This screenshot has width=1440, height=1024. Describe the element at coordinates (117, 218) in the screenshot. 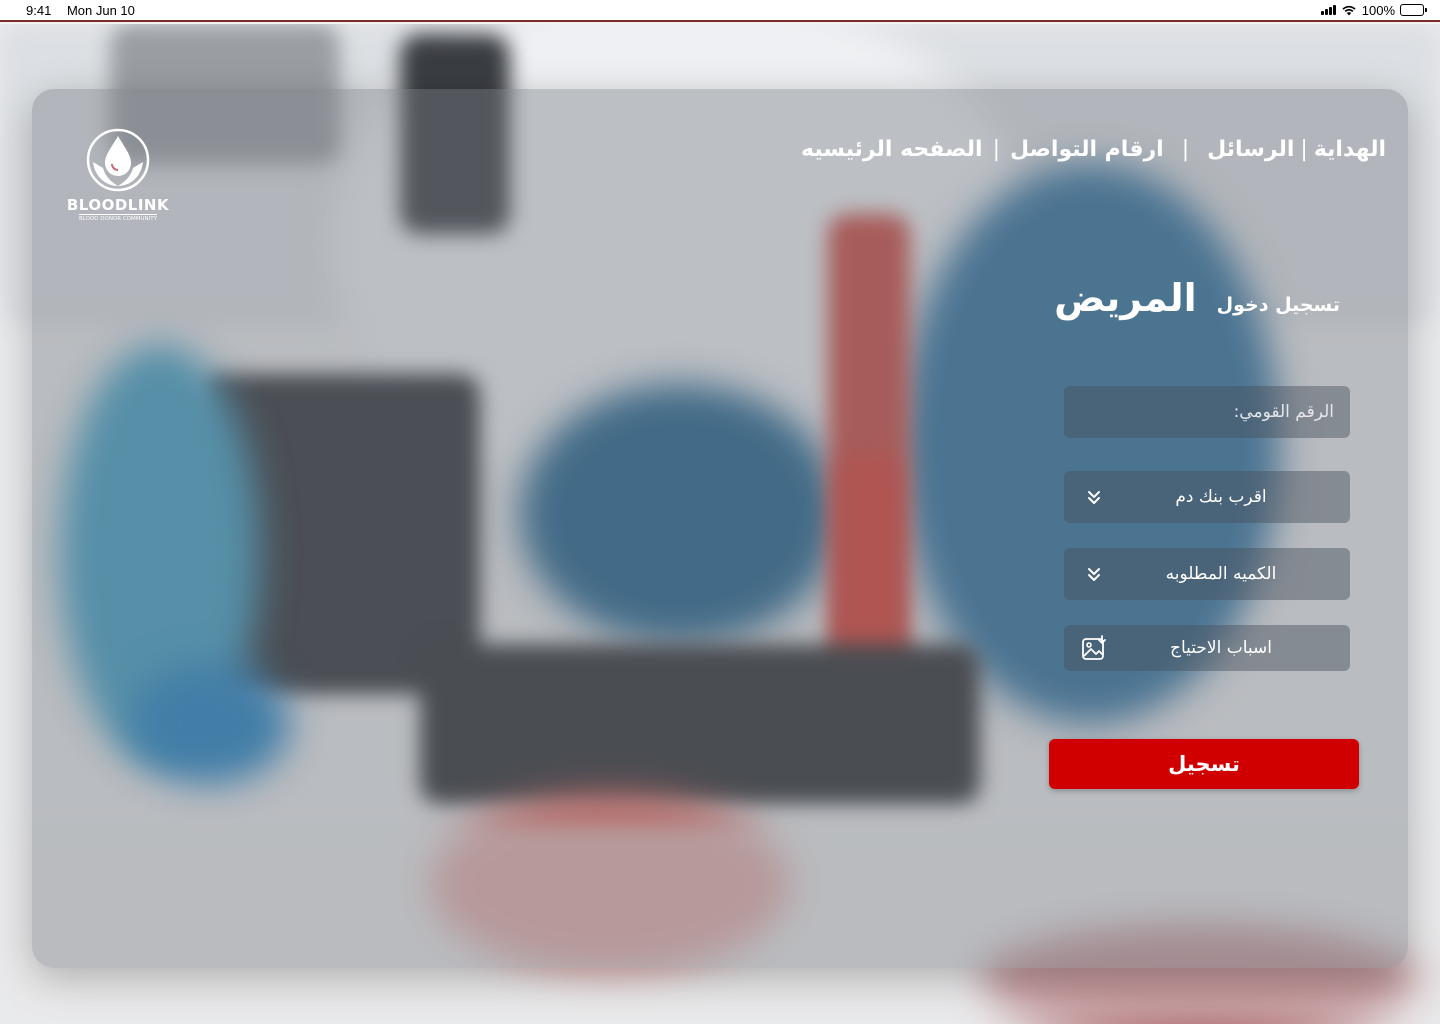

I see `logo-tagline: BLOOD DONOR COMMUNITY` at that location.